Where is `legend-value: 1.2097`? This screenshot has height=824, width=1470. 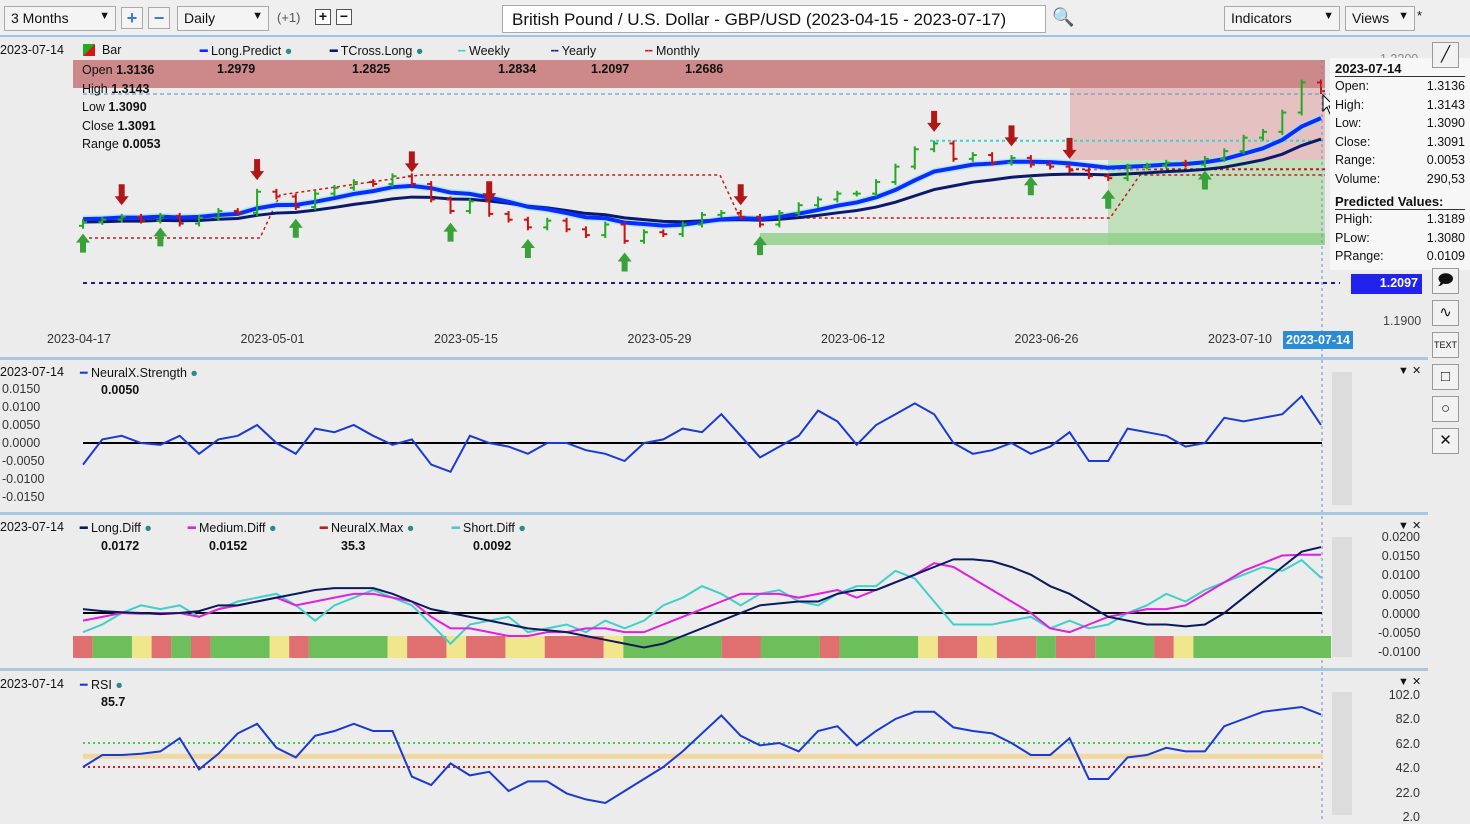
legend-value: 1.2097 is located at coordinates (610, 69).